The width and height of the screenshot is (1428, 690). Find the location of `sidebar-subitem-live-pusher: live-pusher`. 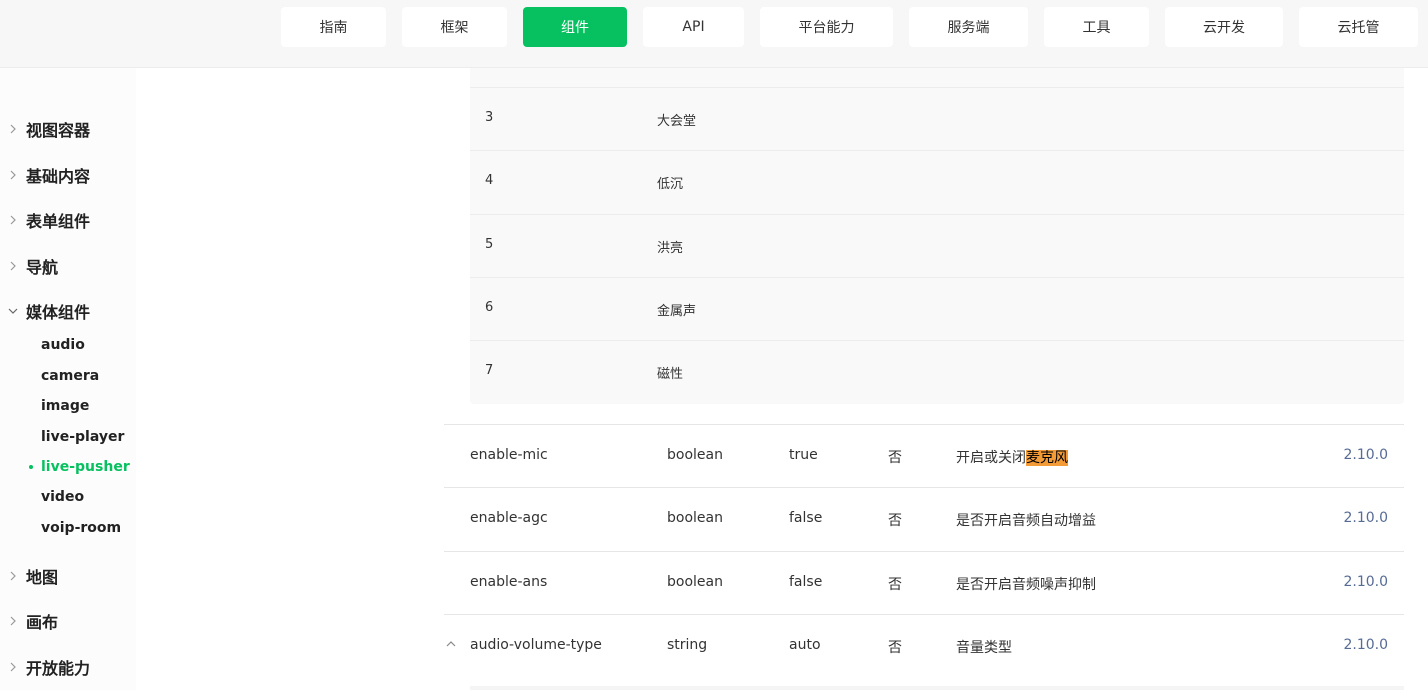

sidebar-subitem-live-pusher: live-pusher is located at coordinates (79, 467).